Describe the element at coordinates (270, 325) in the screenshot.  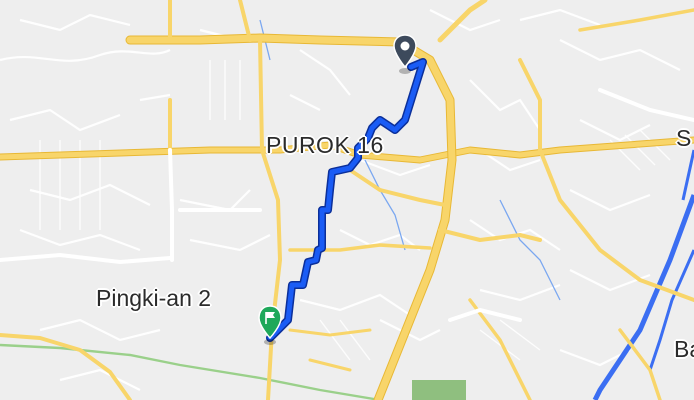
I see `finish-flag-pin-icon` at that location.